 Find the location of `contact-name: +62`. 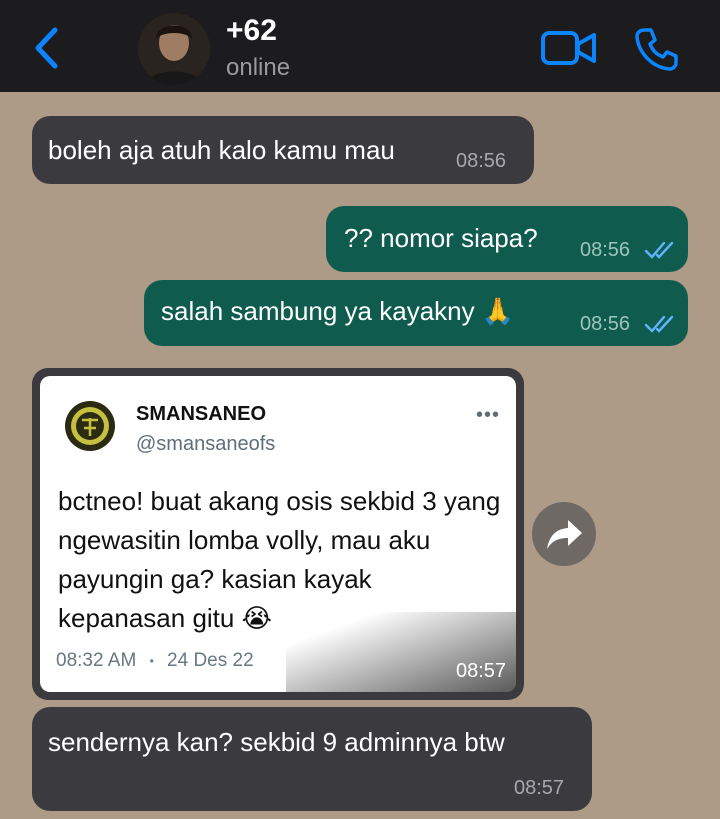

contact-name: +62 is located at coordinates (251, 31).